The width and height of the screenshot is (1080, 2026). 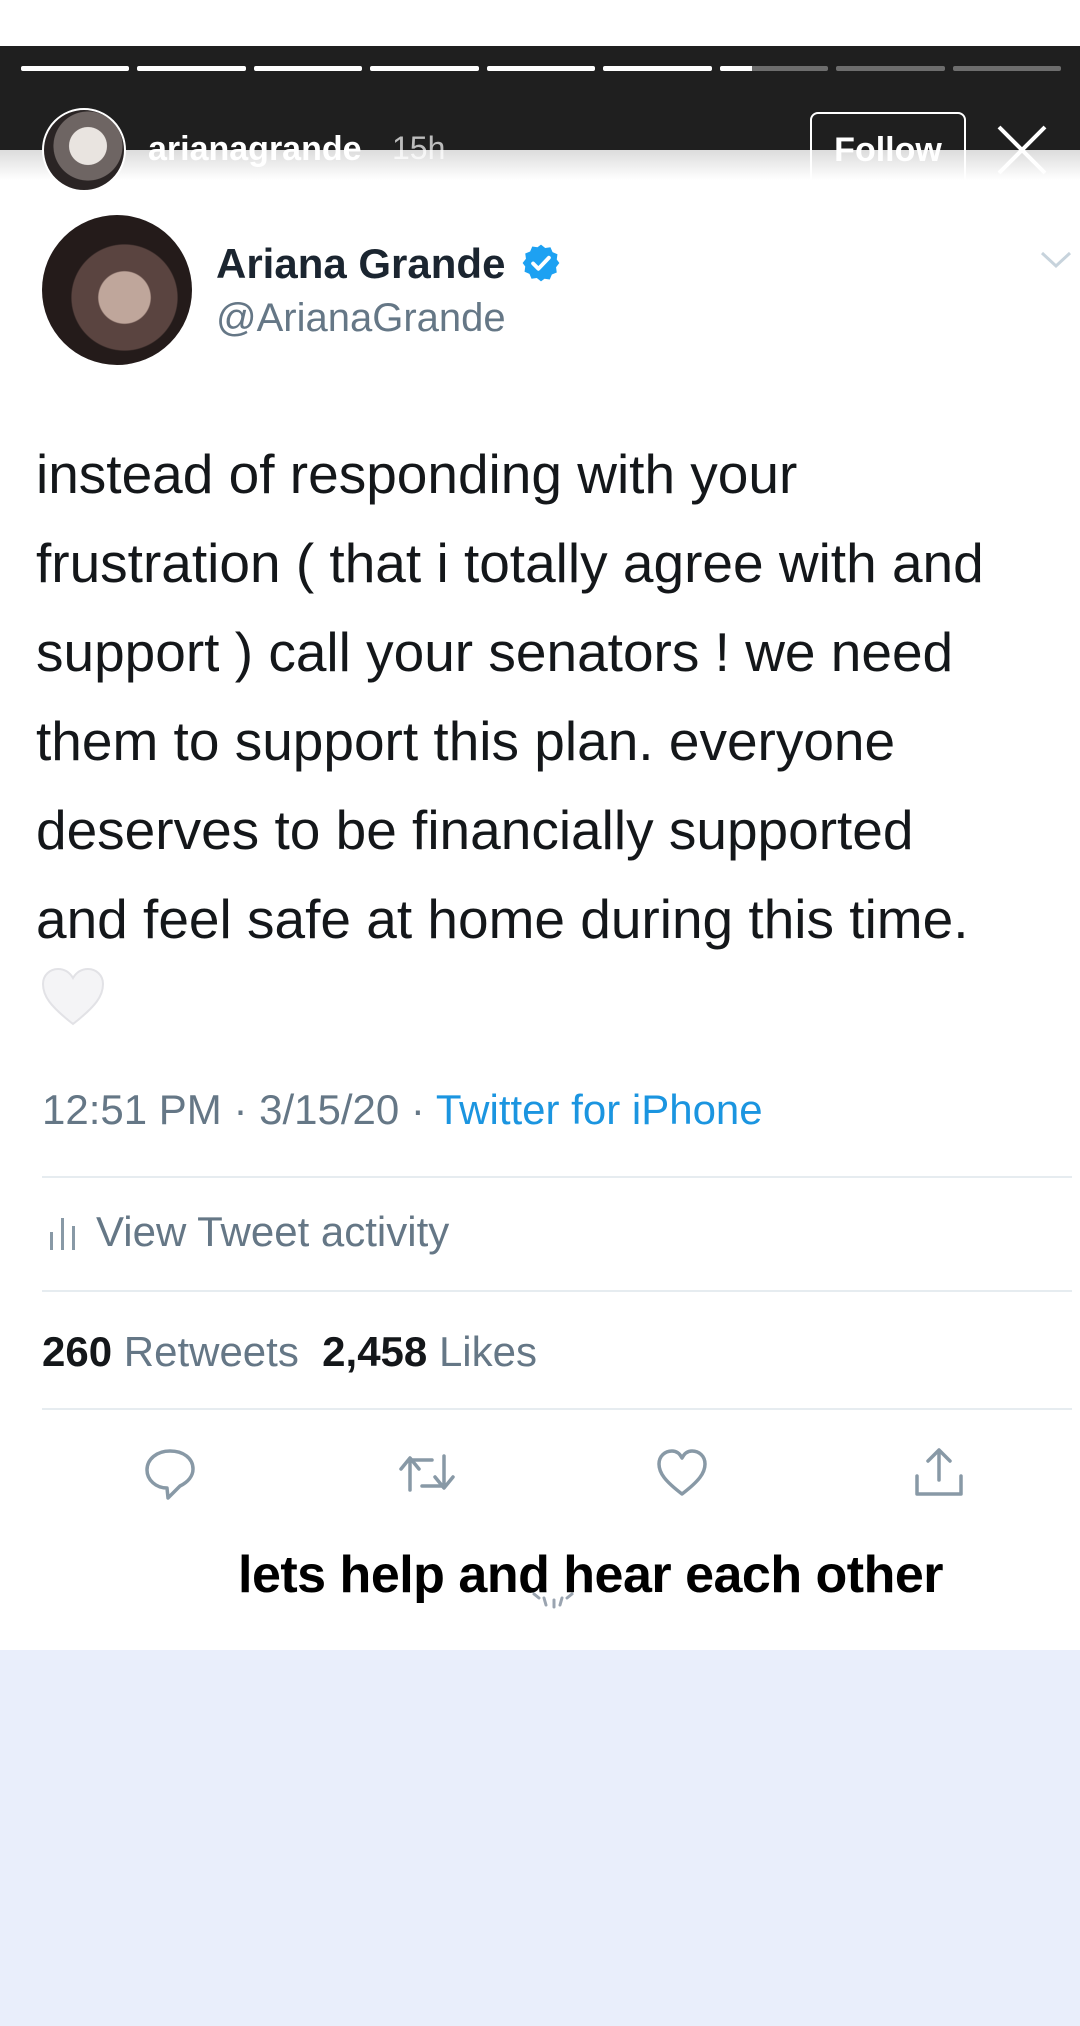 What do you see at coordinates (553, 1598) in the screenshot?
I see `loading-spinner-icon` at bounding box center [553, 1598].